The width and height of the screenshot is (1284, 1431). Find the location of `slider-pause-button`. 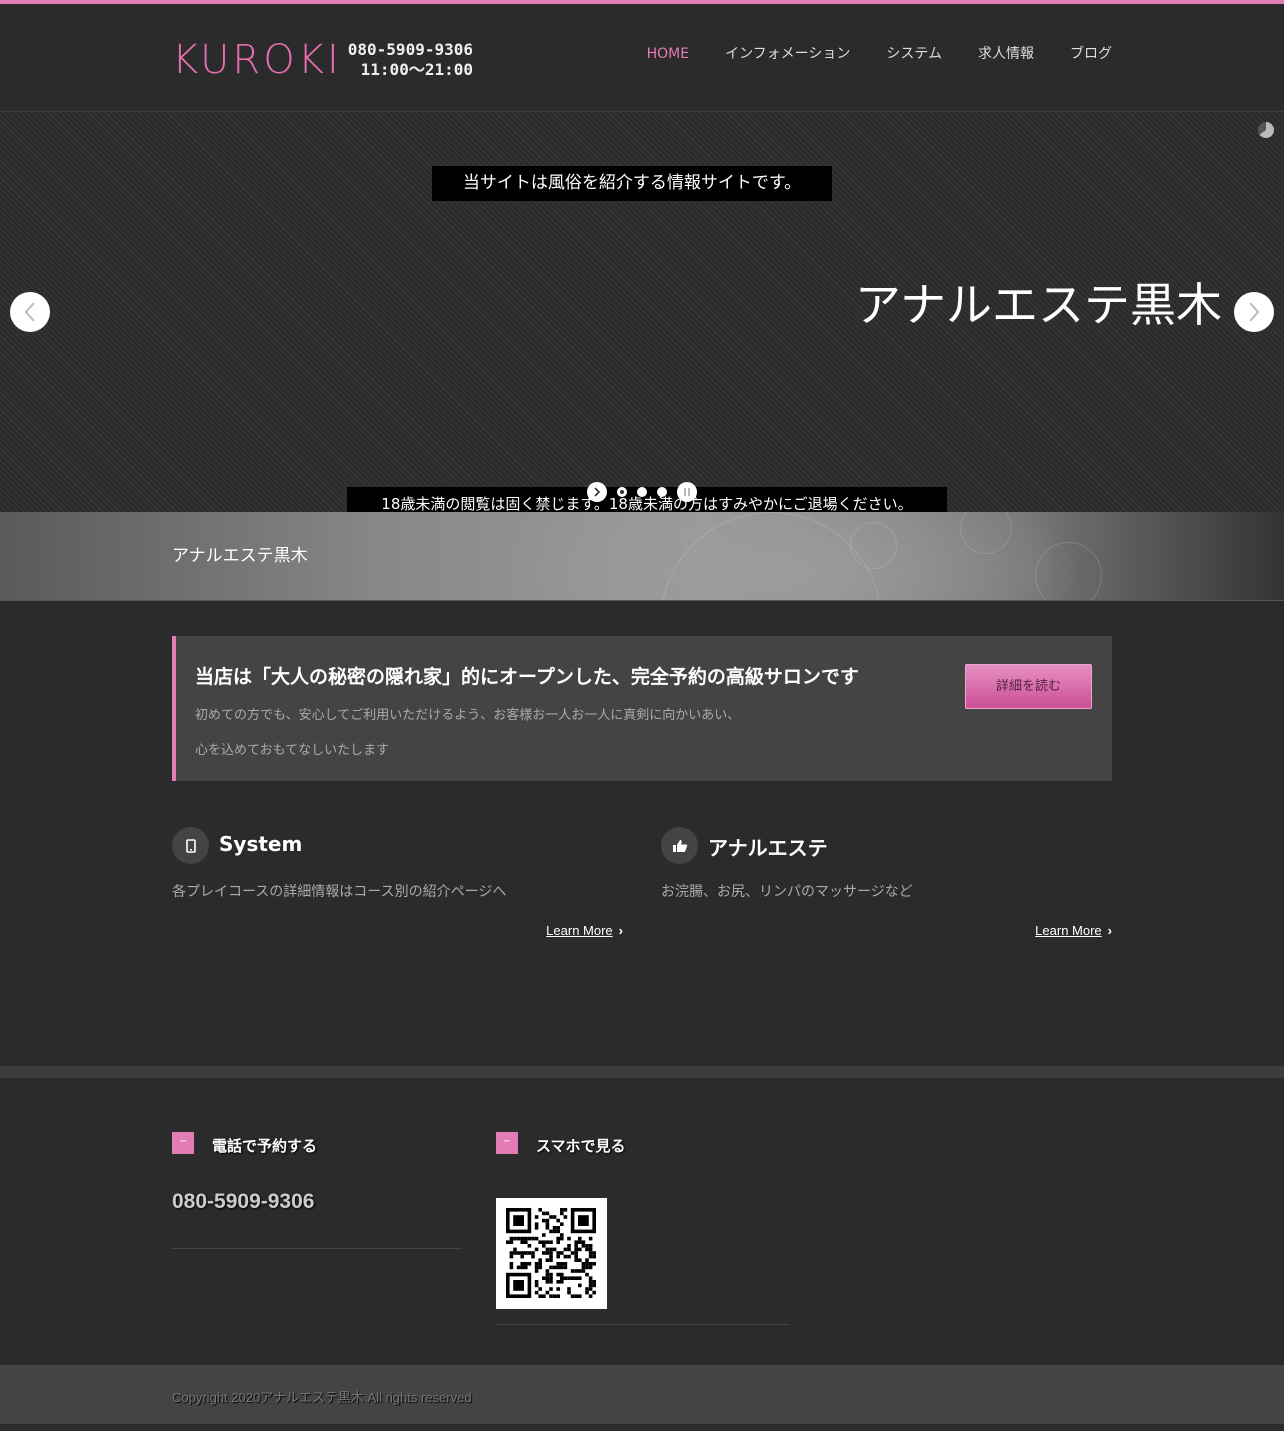

slider-pause-button is located at coordinates (687, 492).